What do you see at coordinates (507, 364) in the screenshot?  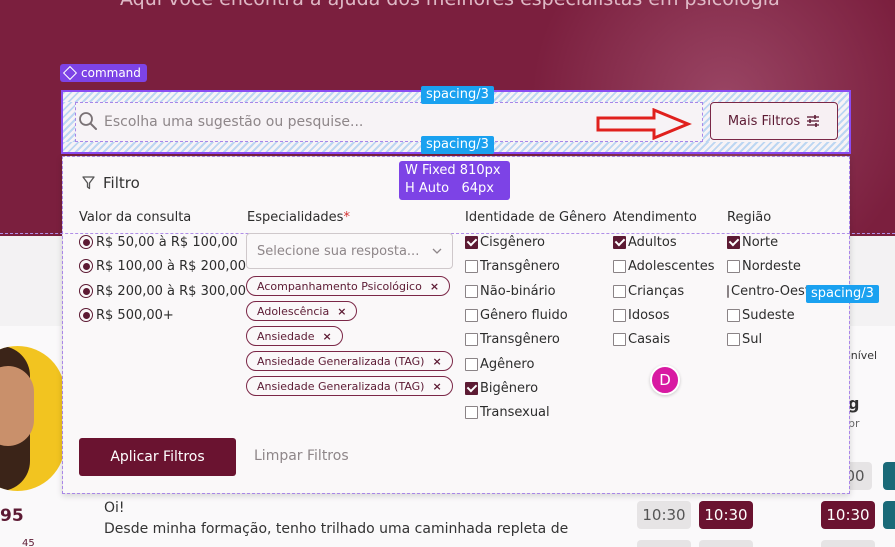 I see `gender-option-label: Agênero` at bounding box center [507, 364].